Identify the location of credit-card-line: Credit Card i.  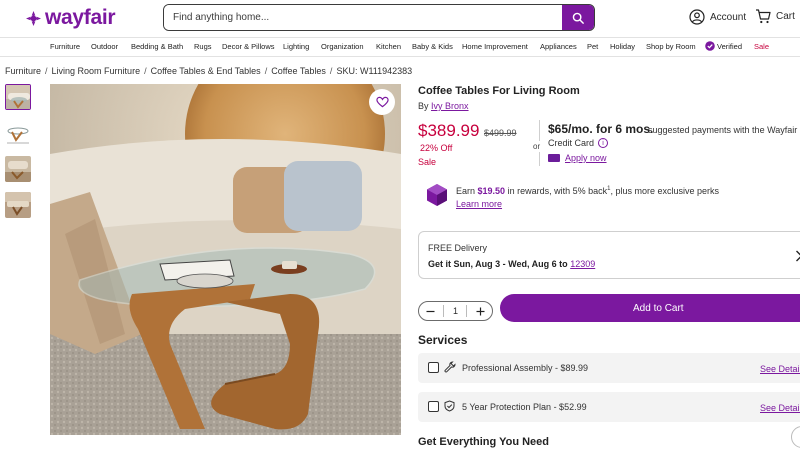
(578, 143).